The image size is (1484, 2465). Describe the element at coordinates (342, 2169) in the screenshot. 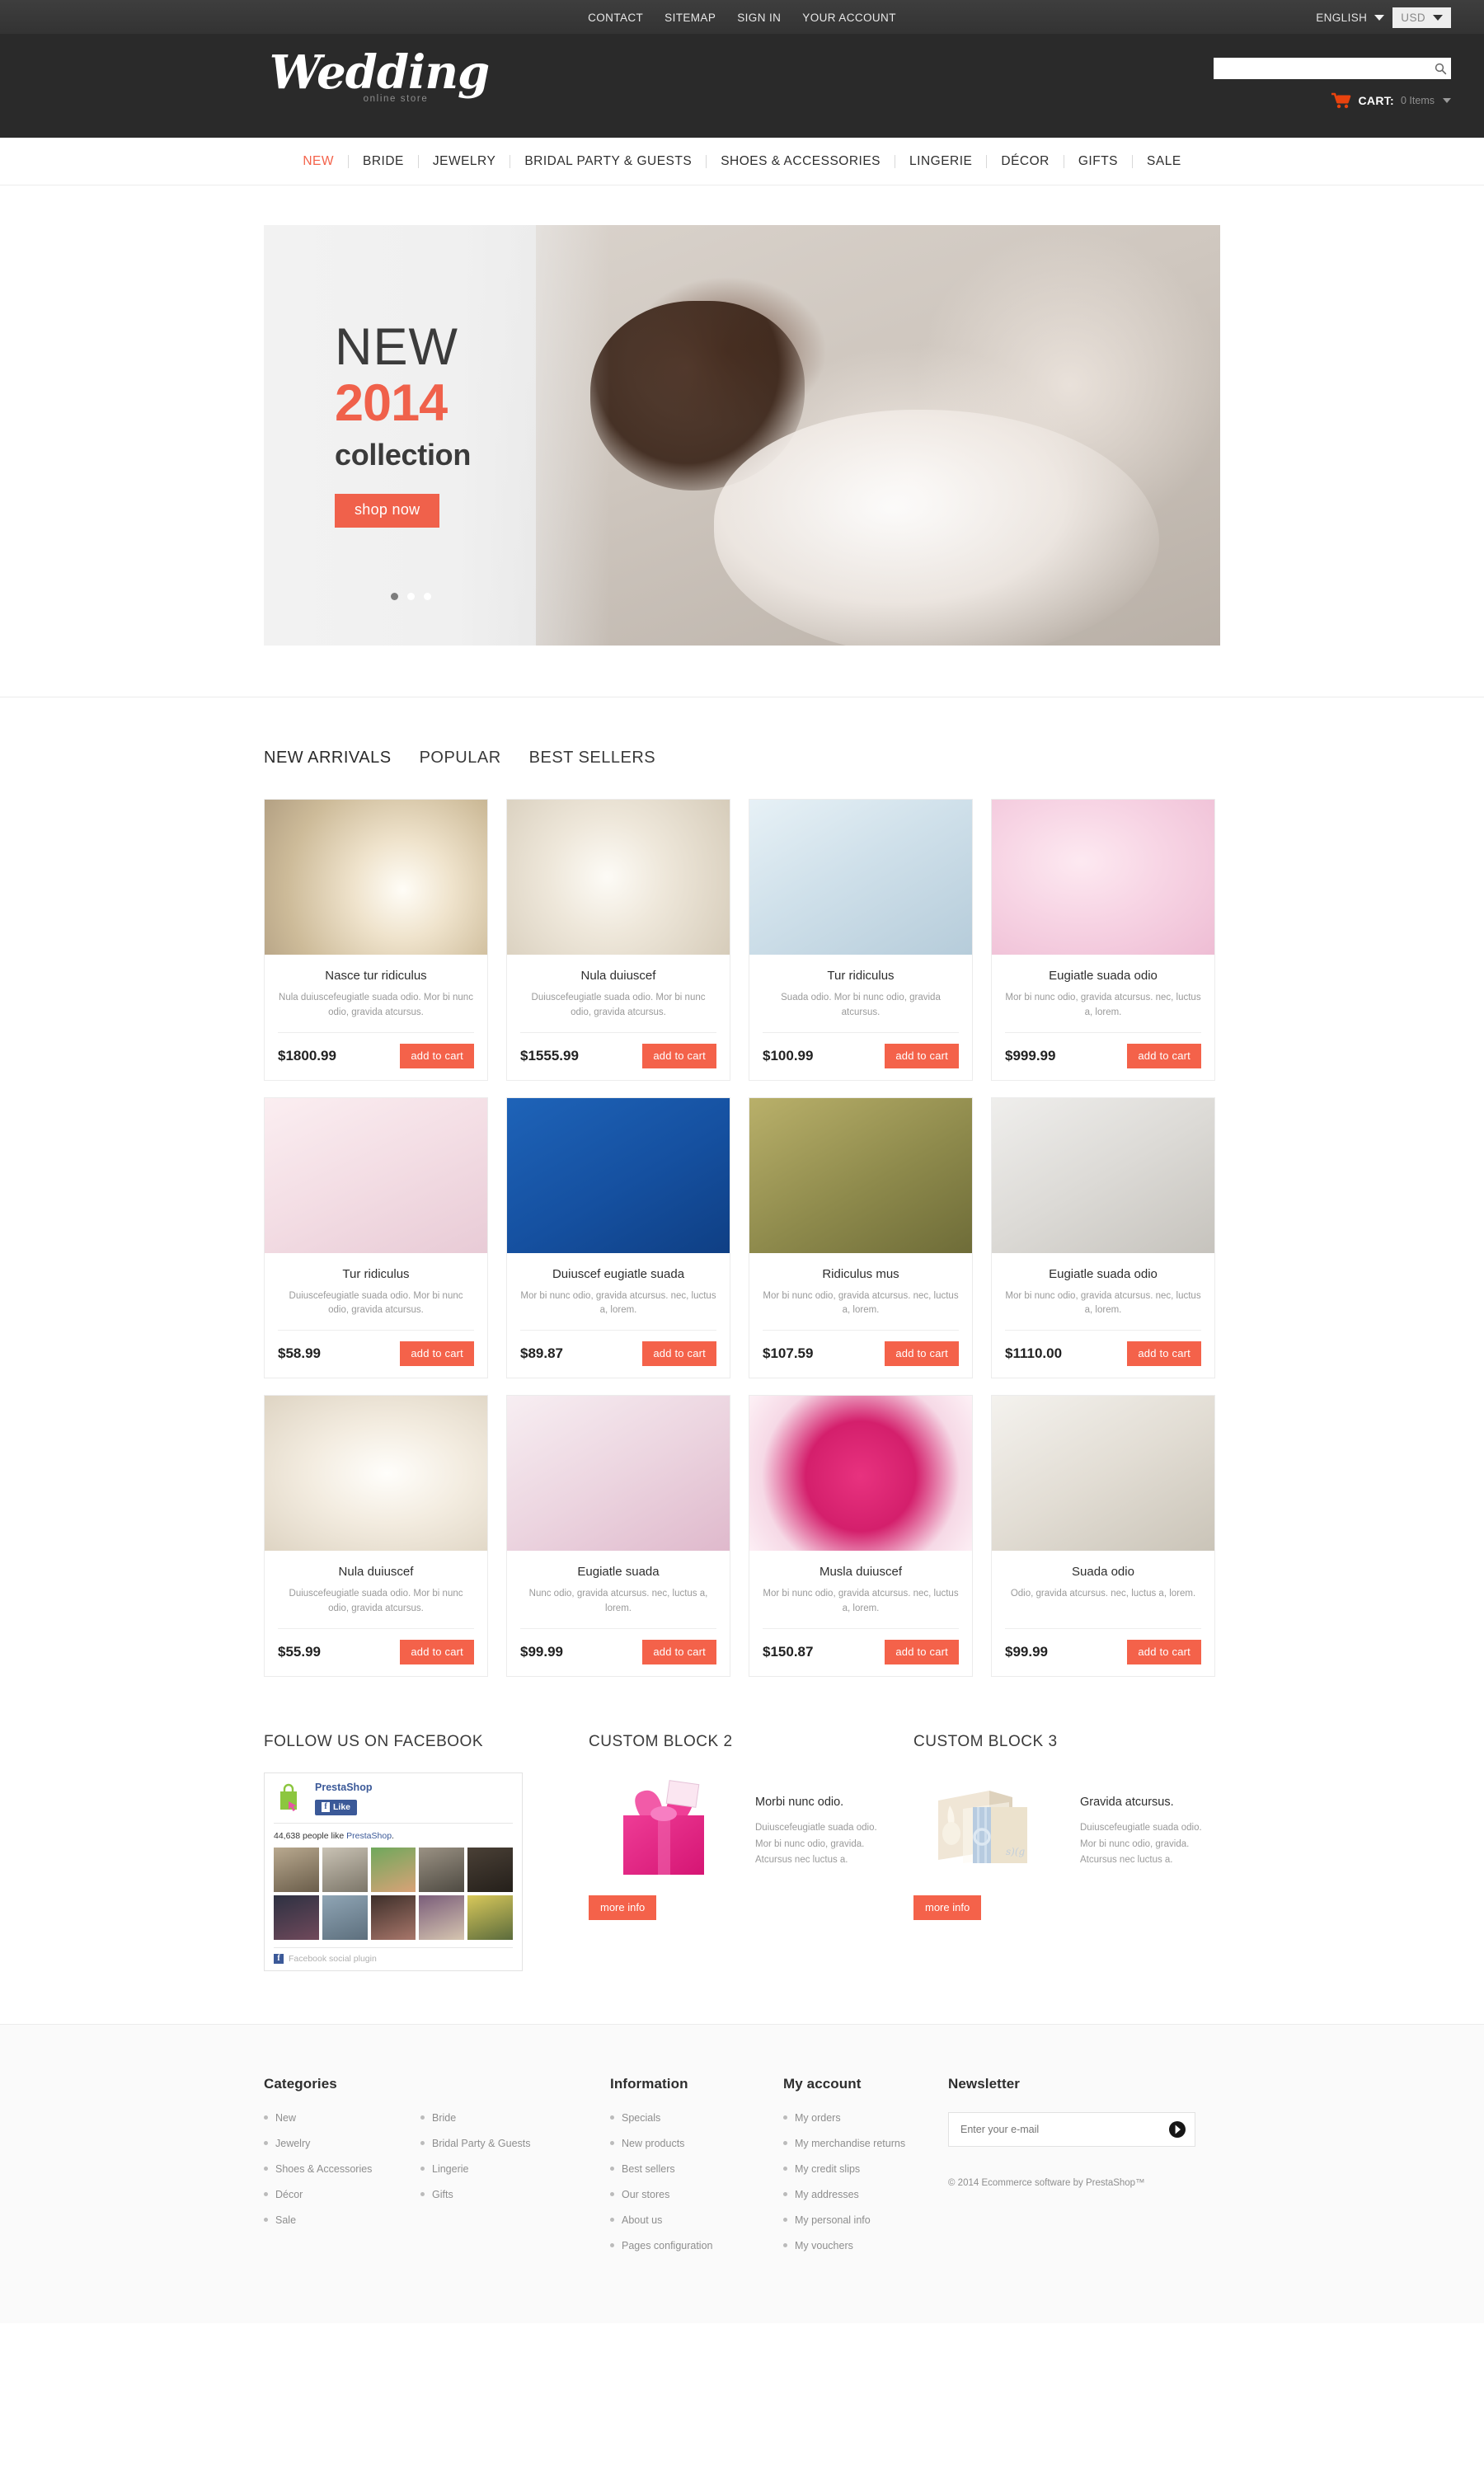

I see `footer-category-item: Shoes & Accessories` at that location.